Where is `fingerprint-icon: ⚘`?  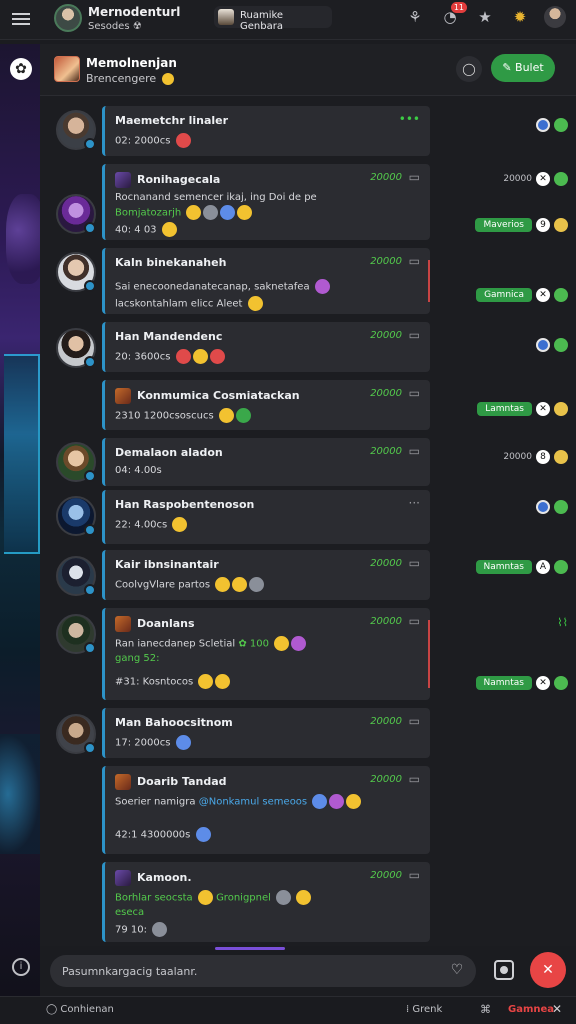 fingerprint-icon: ⚘ is located at coordinates (415, 17).